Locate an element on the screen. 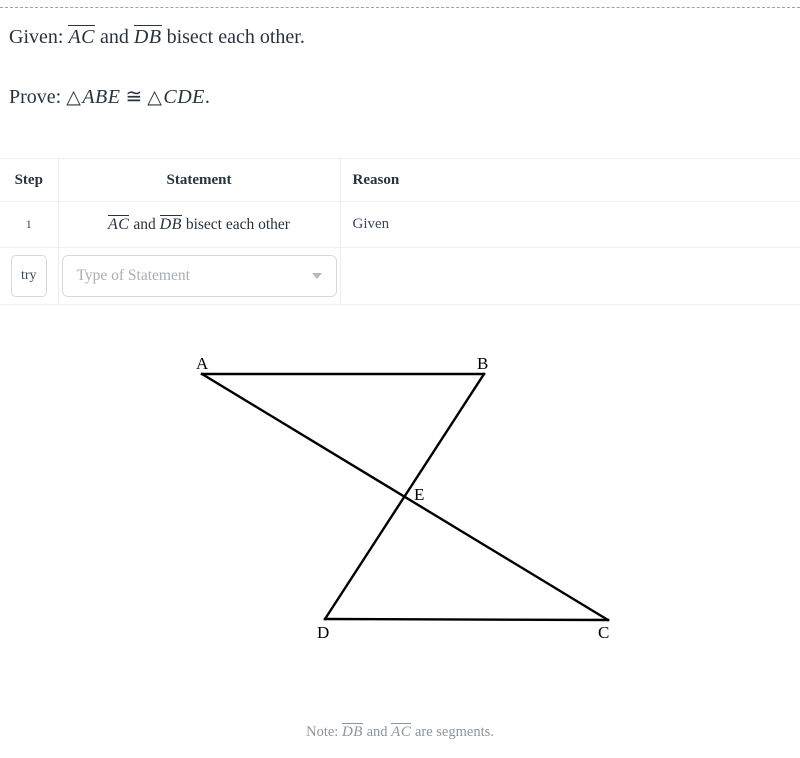 This screenshot has height=758, width=800. note-conjunction: and is located at coordinates (377, 732).